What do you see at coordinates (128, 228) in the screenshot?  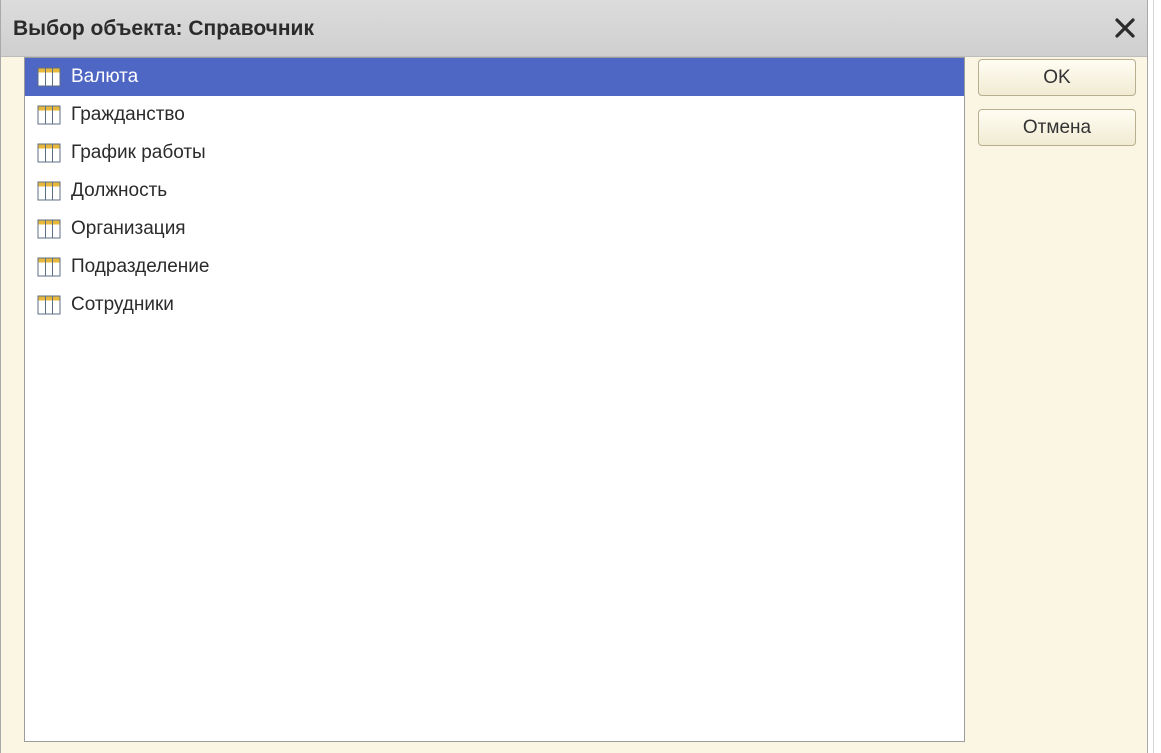 I see `list-item-label: Организация` at bounding box center [128, 228].